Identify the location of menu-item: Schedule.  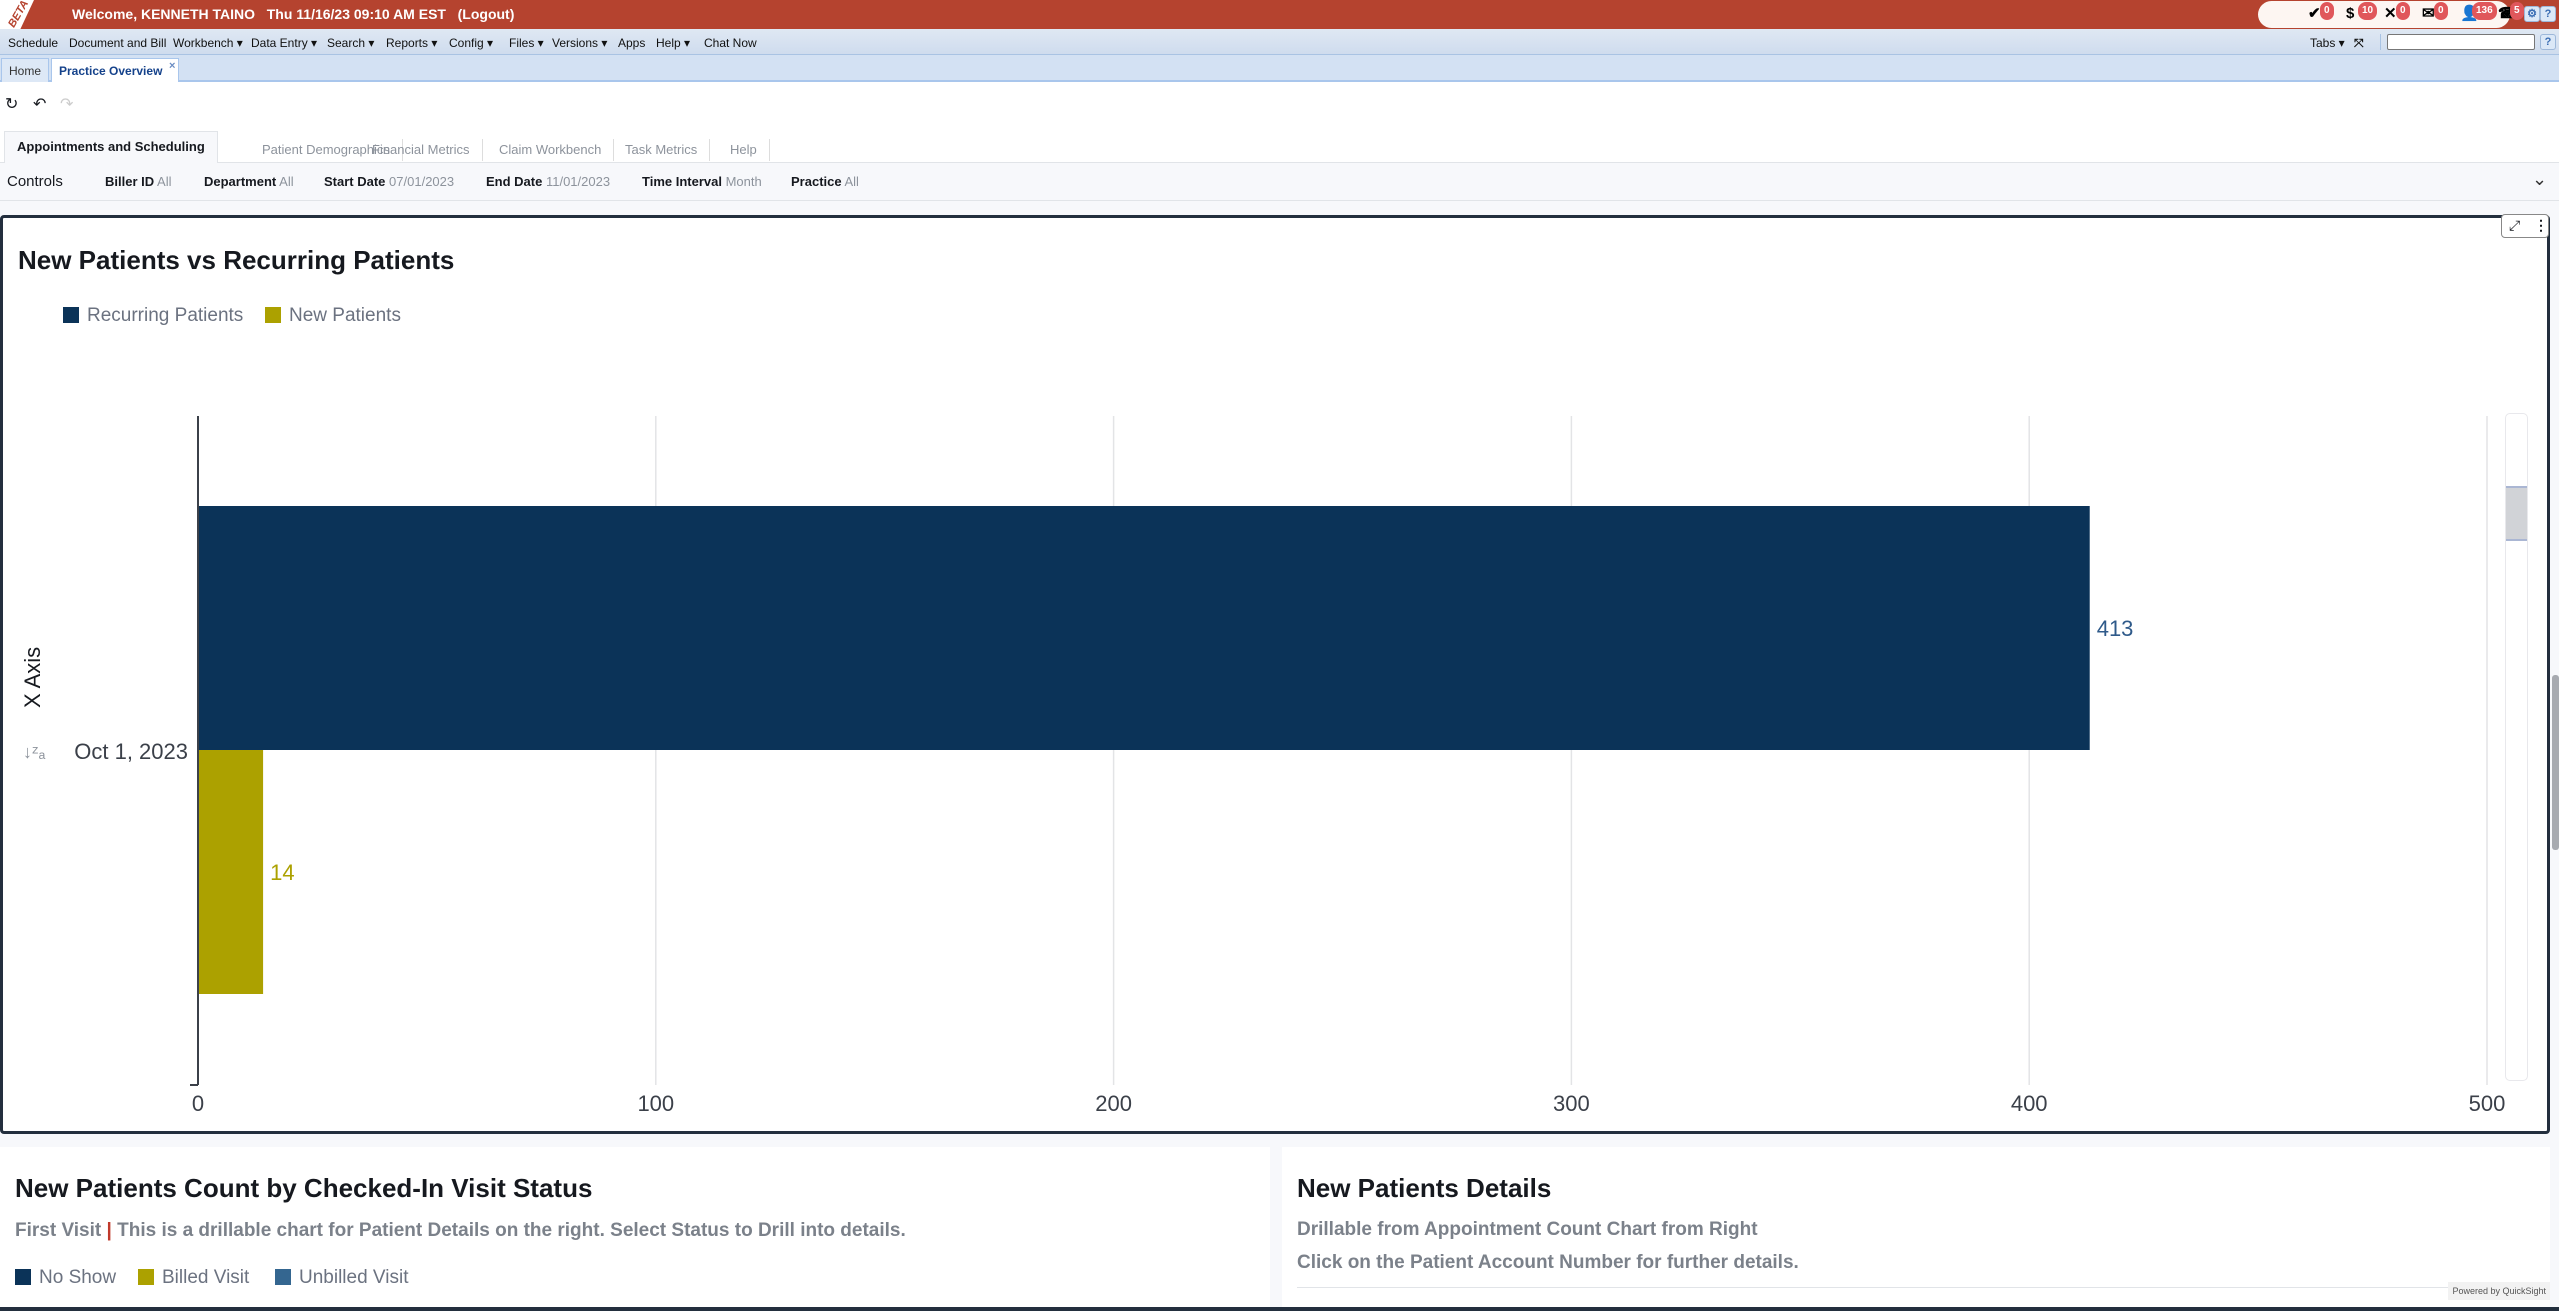
(33, 43).